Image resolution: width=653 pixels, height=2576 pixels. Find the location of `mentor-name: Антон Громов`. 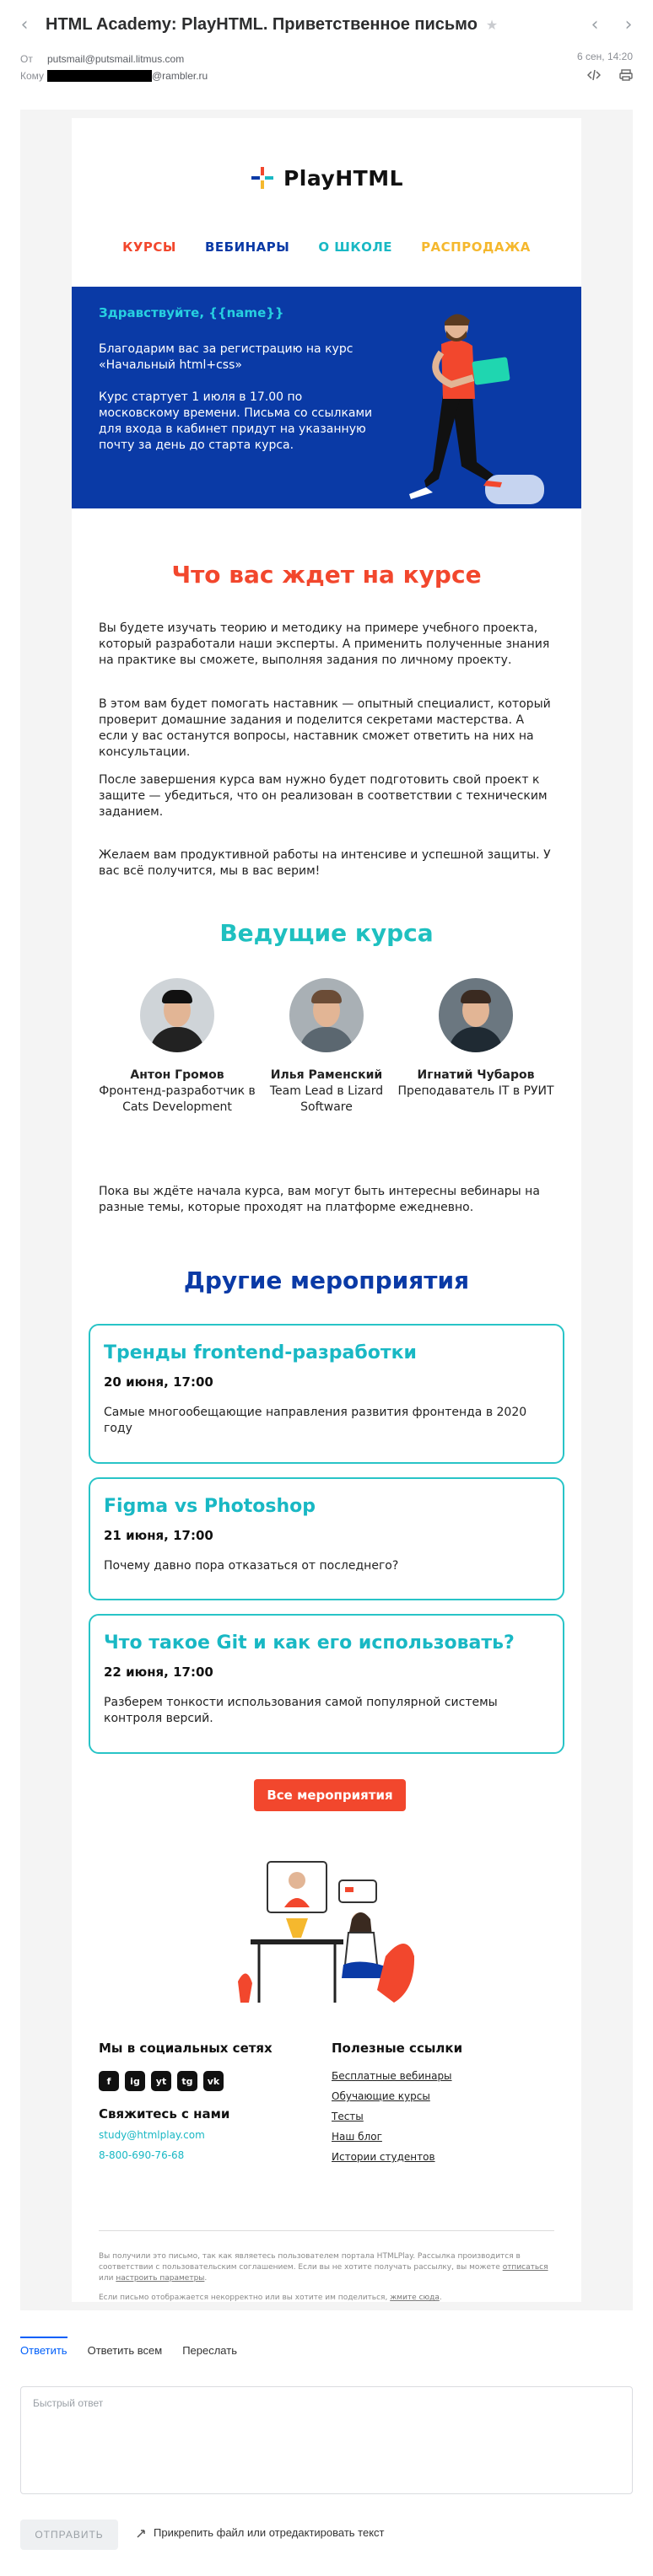

mentor-name: Антон Громов is located at coordinates (177, 1075).